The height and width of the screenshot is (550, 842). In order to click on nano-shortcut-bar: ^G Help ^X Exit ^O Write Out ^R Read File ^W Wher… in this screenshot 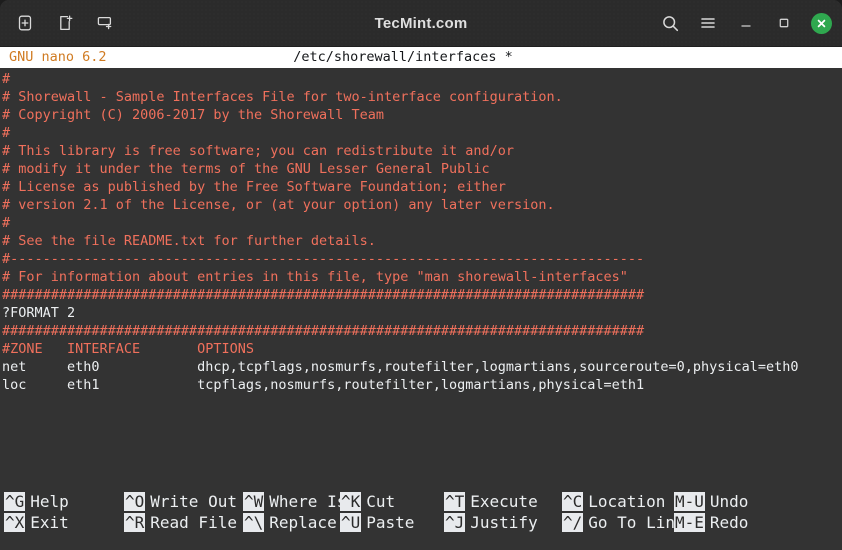, I will do `click(421, 520)`.